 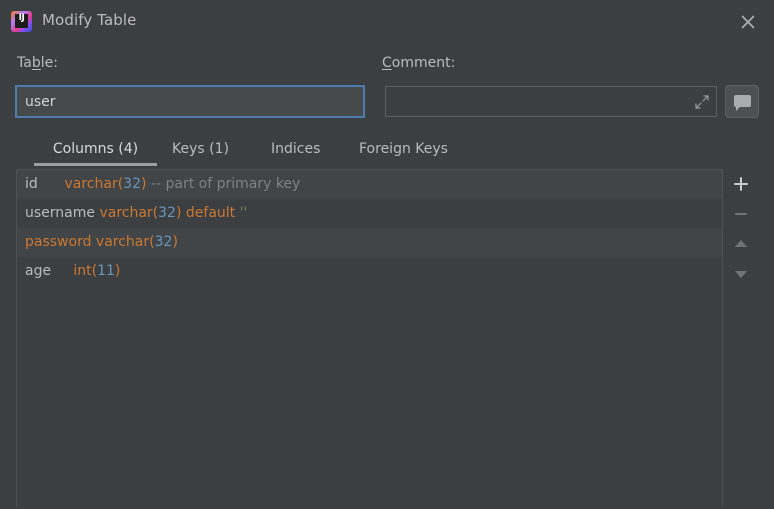 I want to click on column-token: password, so click(x=58, y=242).